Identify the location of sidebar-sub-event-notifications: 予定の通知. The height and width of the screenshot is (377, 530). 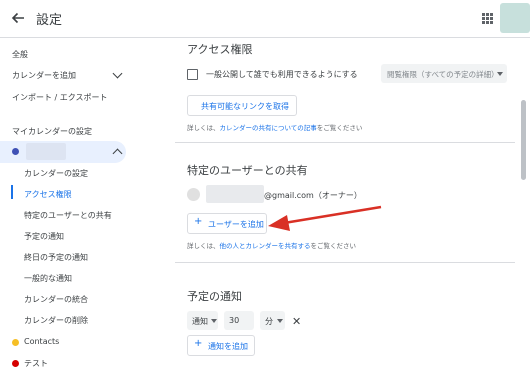
(44, 236).